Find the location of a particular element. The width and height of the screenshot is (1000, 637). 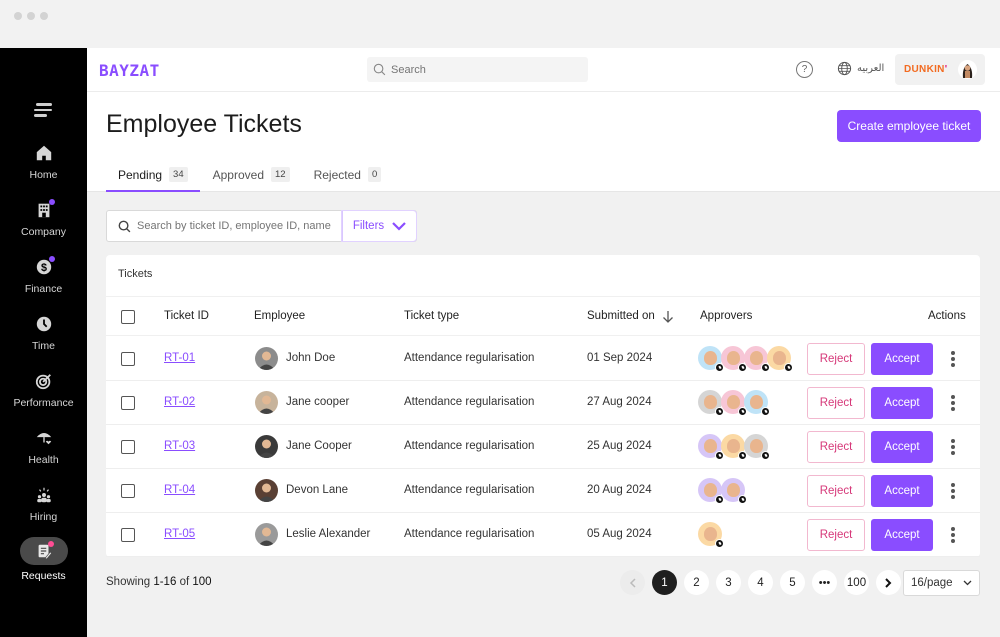

column-header-submitted-on: Submitted on is located at coordinates (621, 316).